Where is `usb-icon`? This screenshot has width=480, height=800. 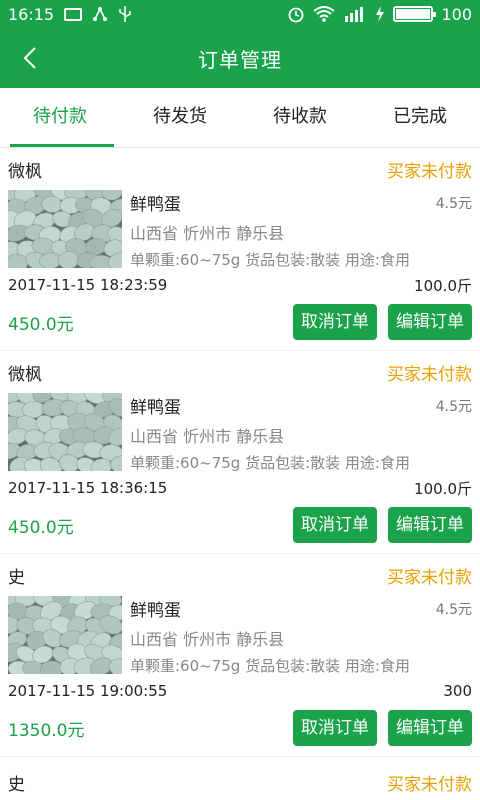 usb-icon is located at coordinates (125, 14).